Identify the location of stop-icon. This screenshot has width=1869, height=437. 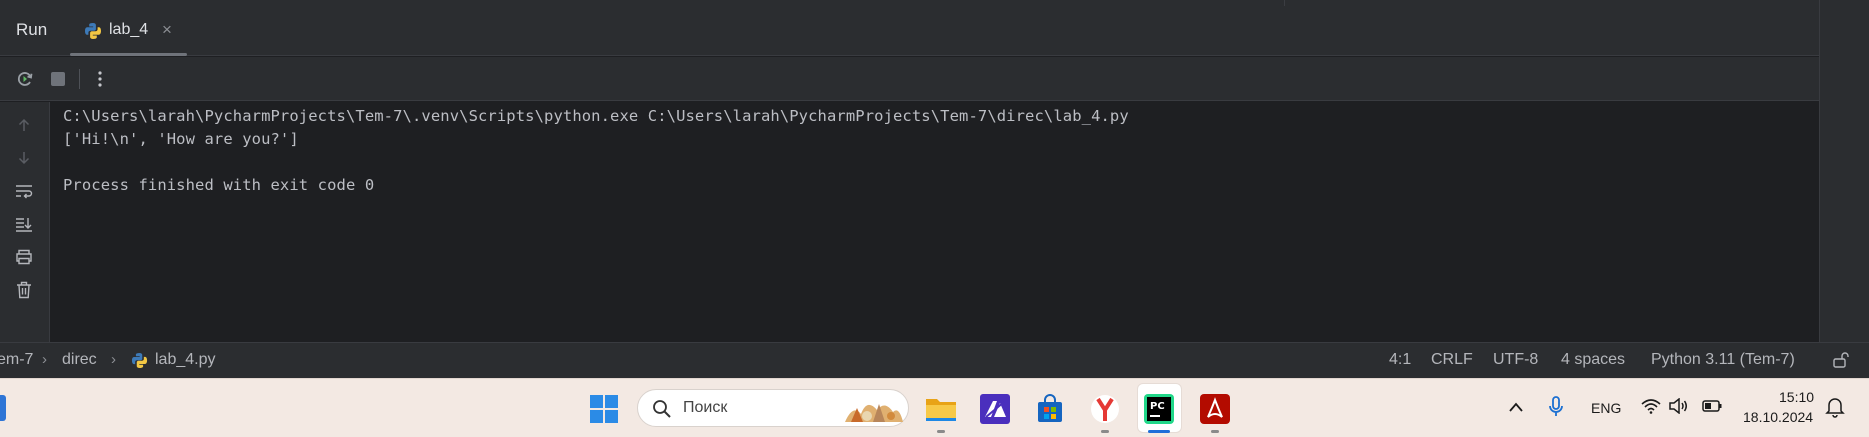
(58, 79).